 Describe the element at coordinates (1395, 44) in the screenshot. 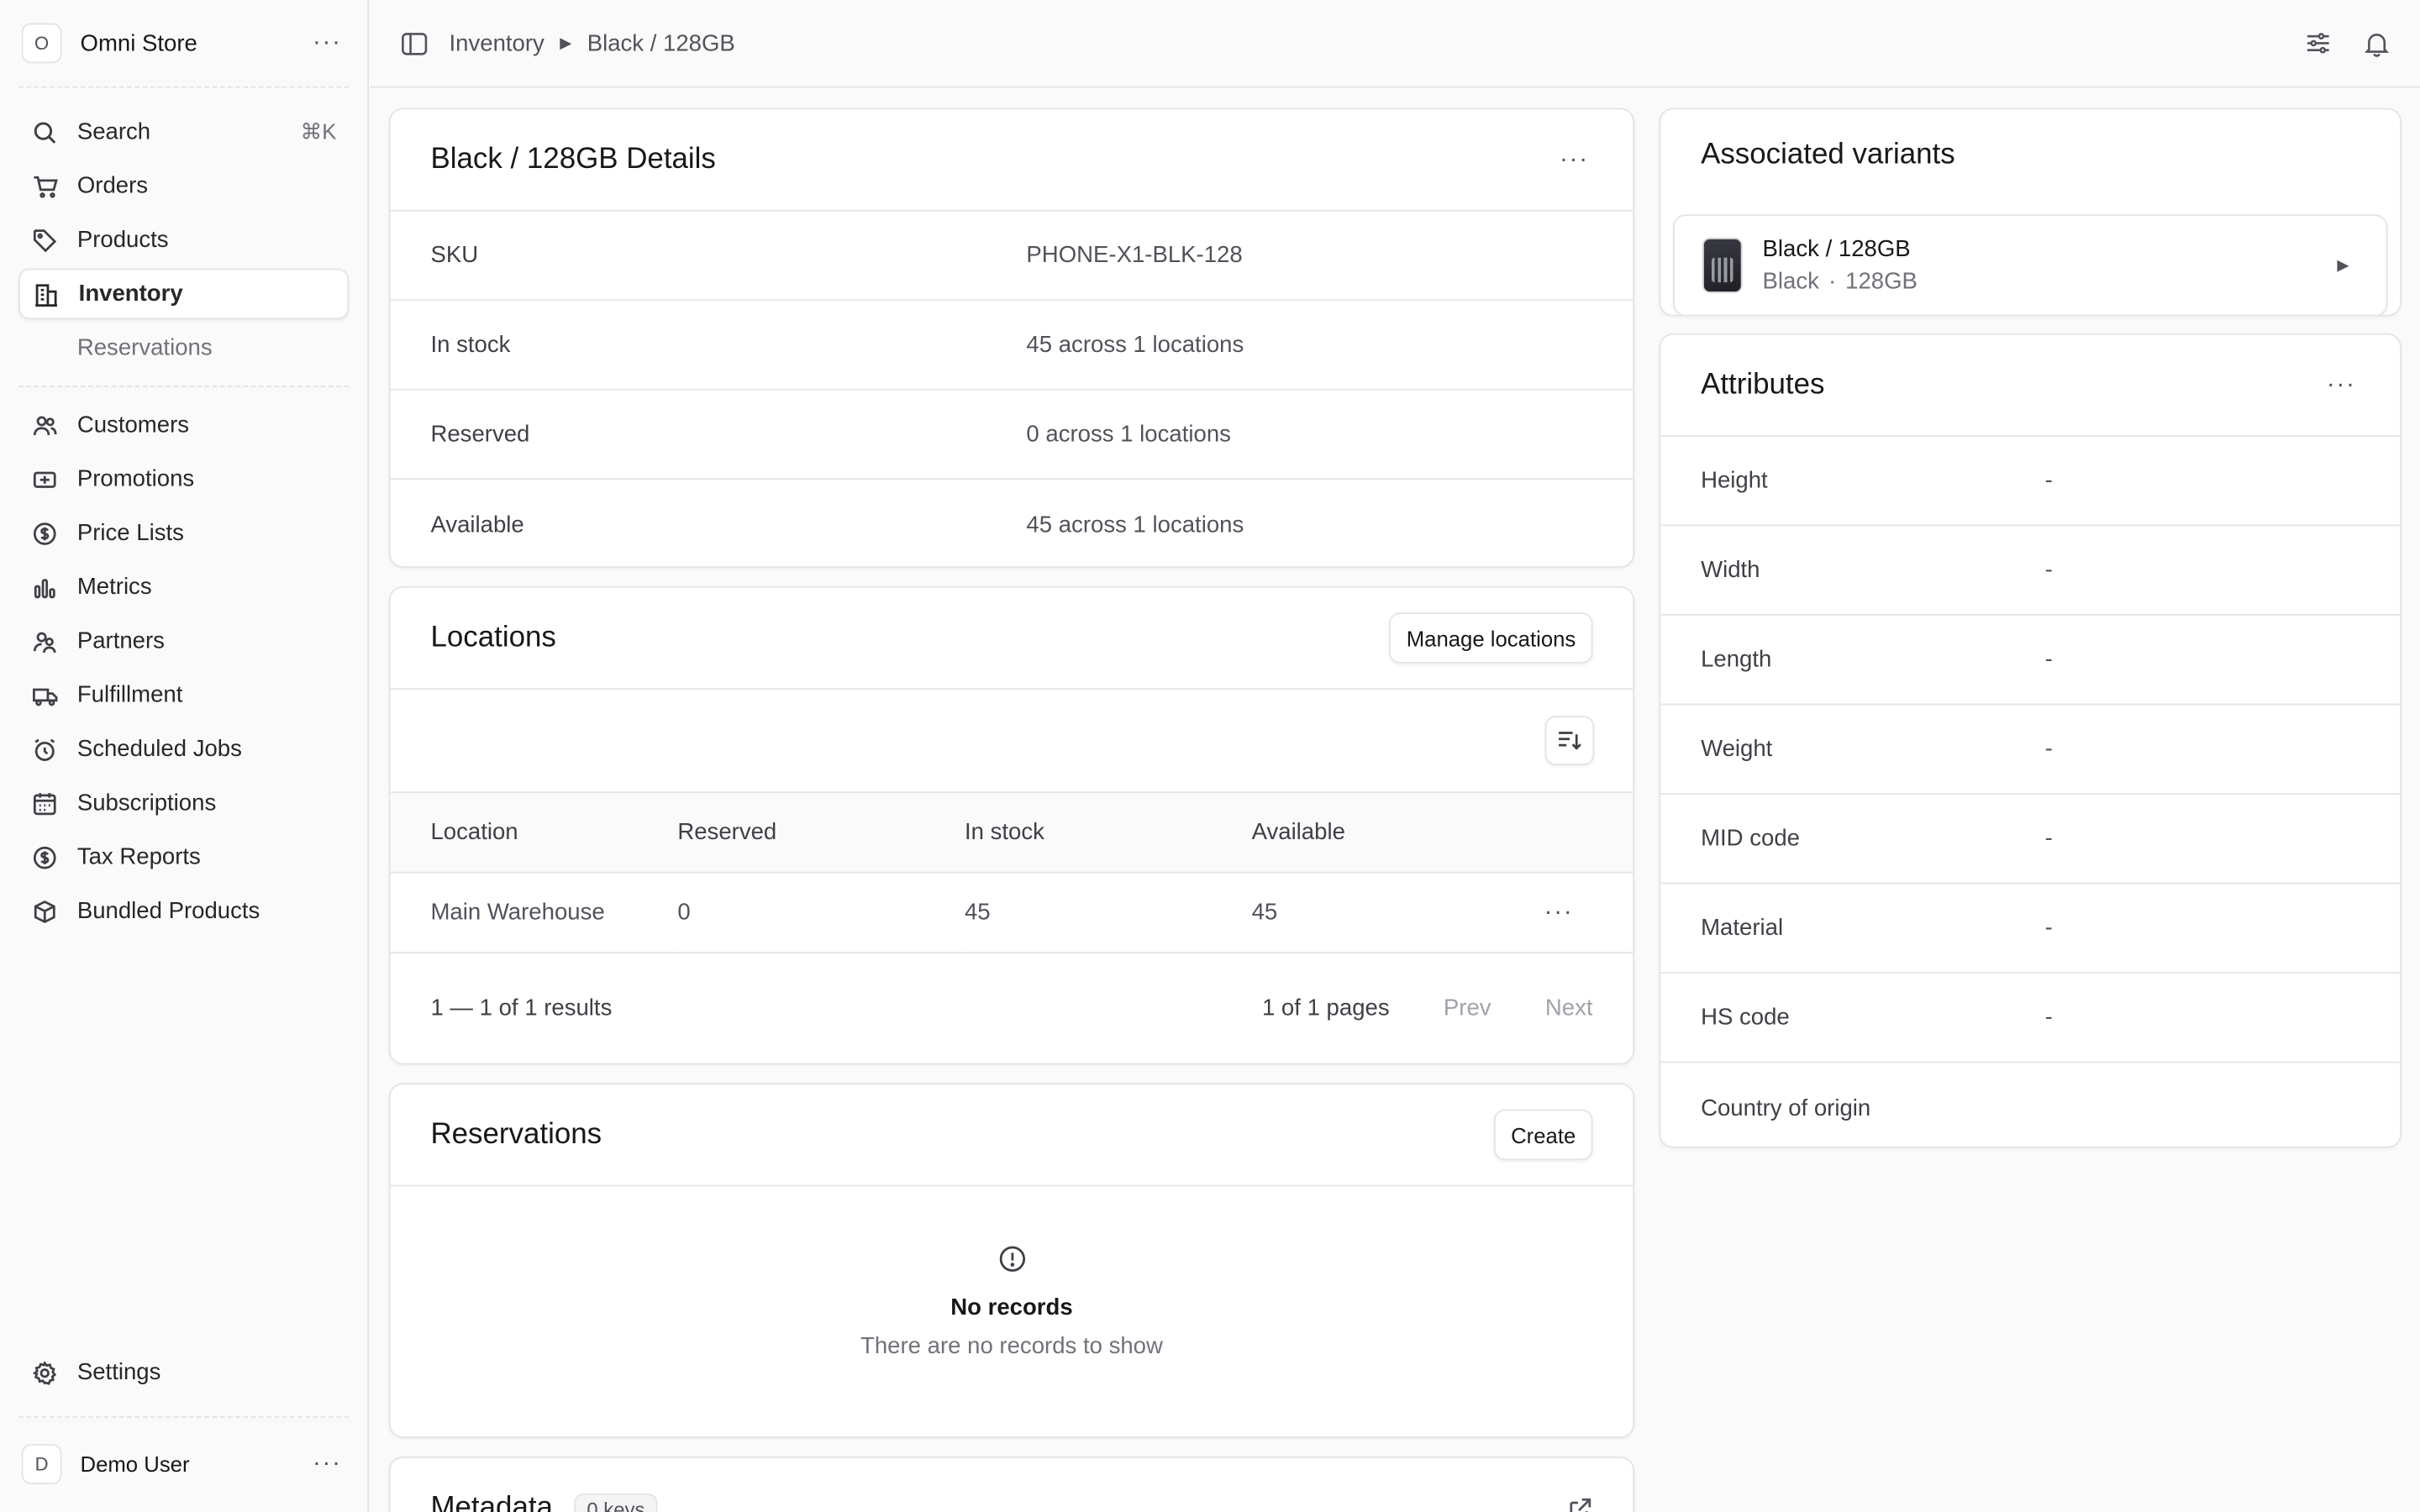

I see `topbar: Inventory ▶ Black / 128GB` at that location.